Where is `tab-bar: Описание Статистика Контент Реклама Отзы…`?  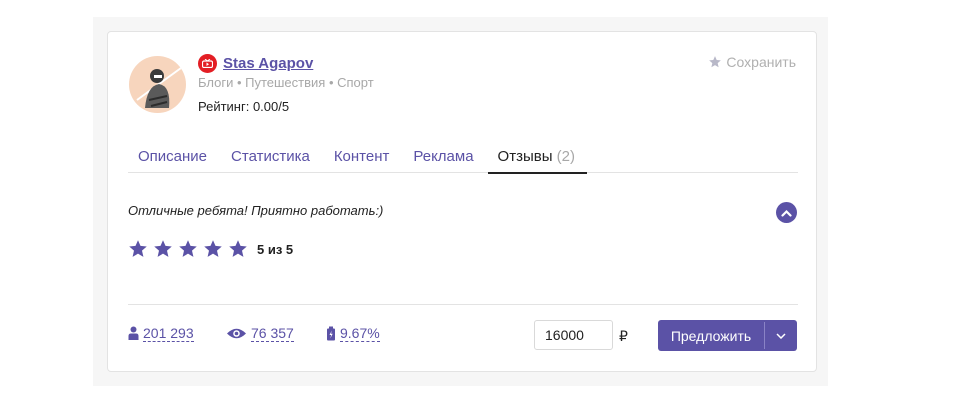 tab-bar: Описание Статистика Контент Реклама Отзы… is located at coordinates (463, 157).